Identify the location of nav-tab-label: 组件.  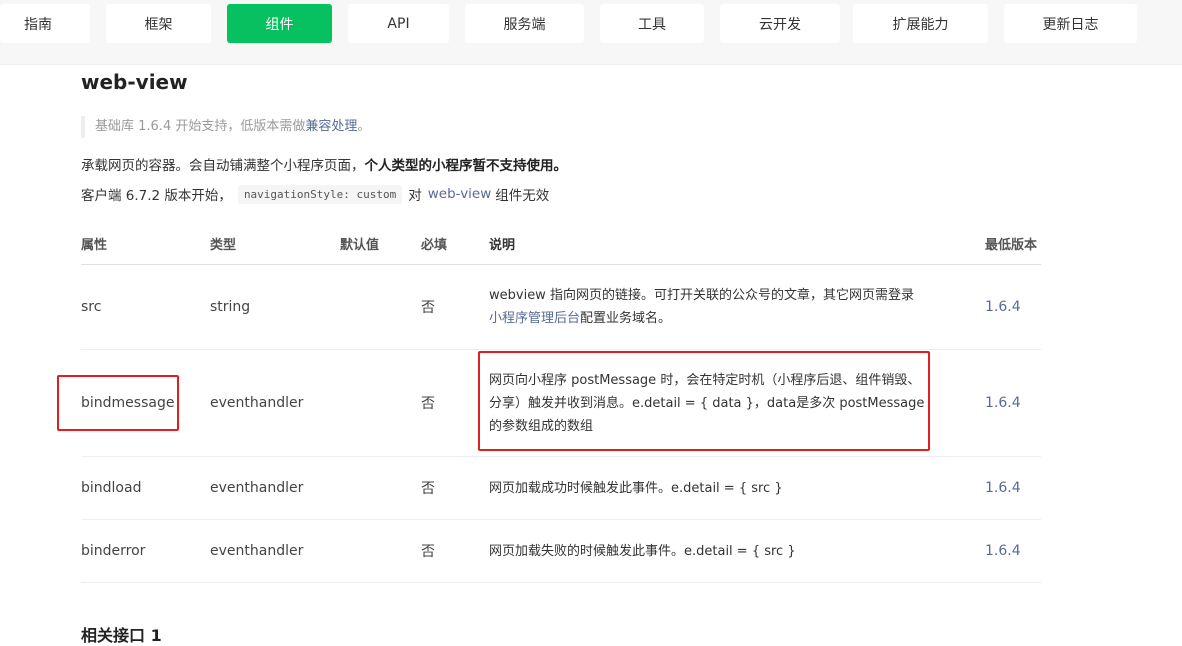
(279, 24).